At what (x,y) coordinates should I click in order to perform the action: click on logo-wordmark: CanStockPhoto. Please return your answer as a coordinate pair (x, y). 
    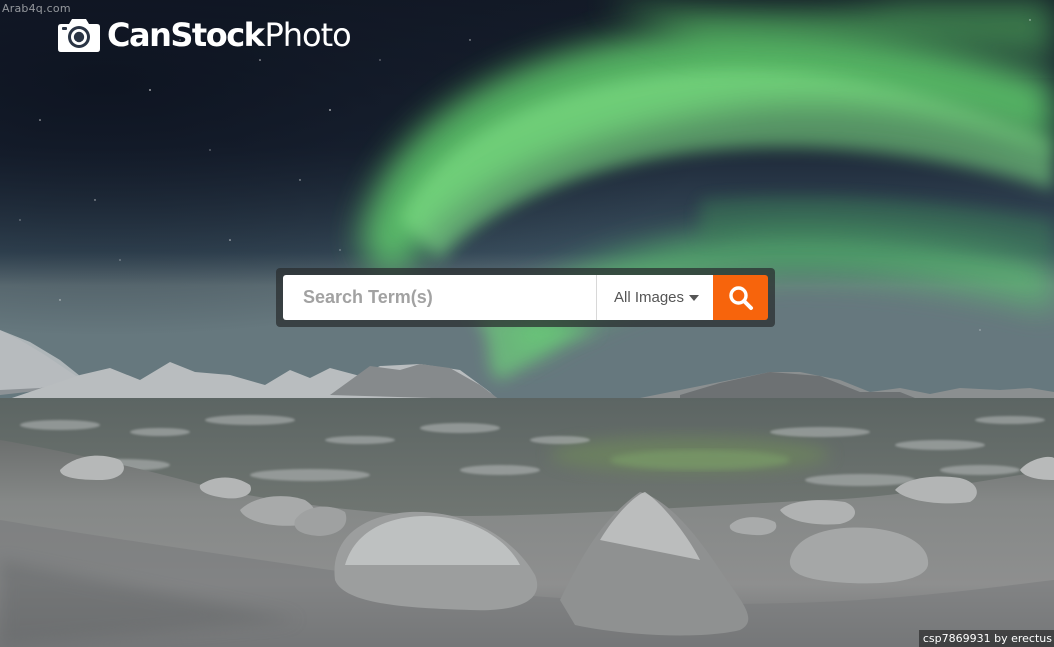
    Looking at the image, I should click on (229, 35).